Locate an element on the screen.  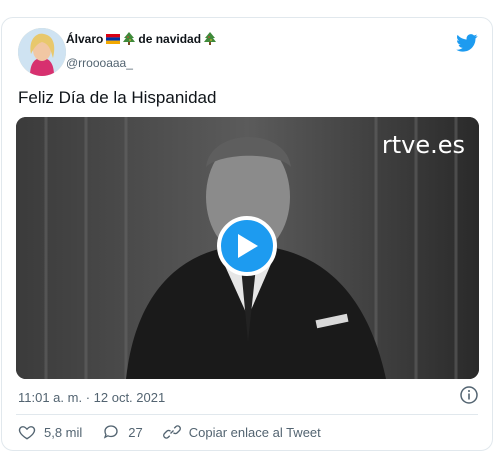
copy-link-button: Copiar enlace al Tweet is located at coordinates (241, 432).